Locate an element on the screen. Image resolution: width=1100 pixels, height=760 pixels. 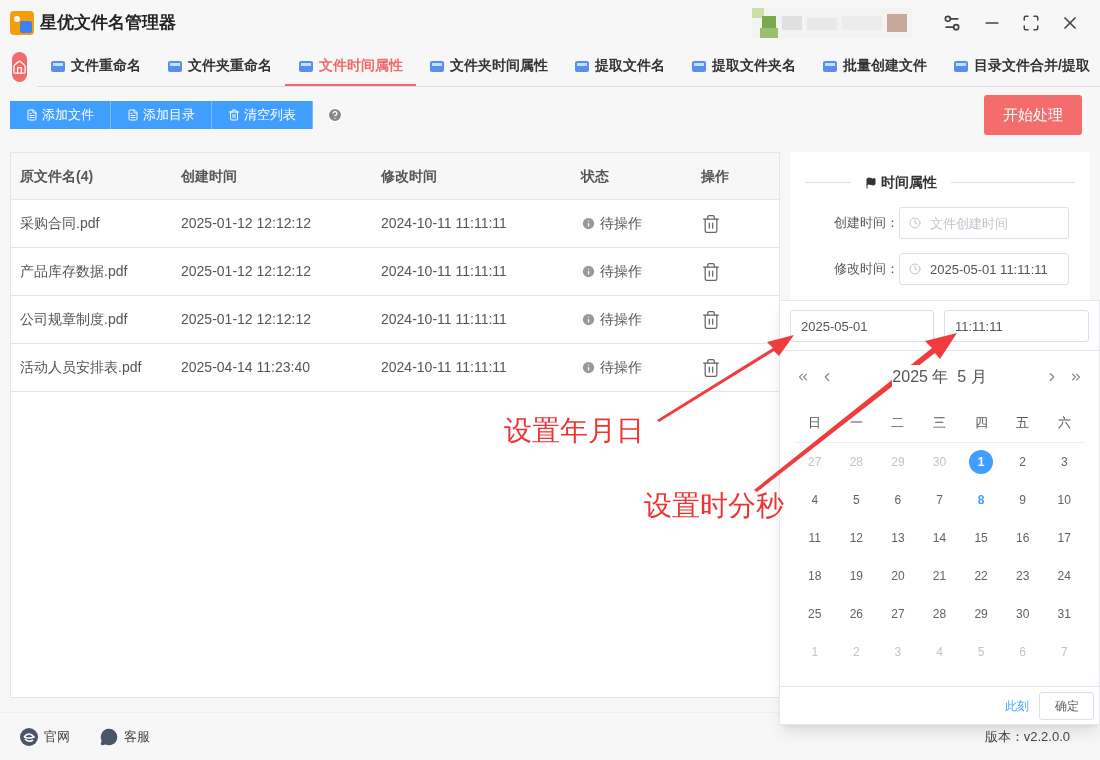
calendar-day: 27 is located at coordinates (897, 614).